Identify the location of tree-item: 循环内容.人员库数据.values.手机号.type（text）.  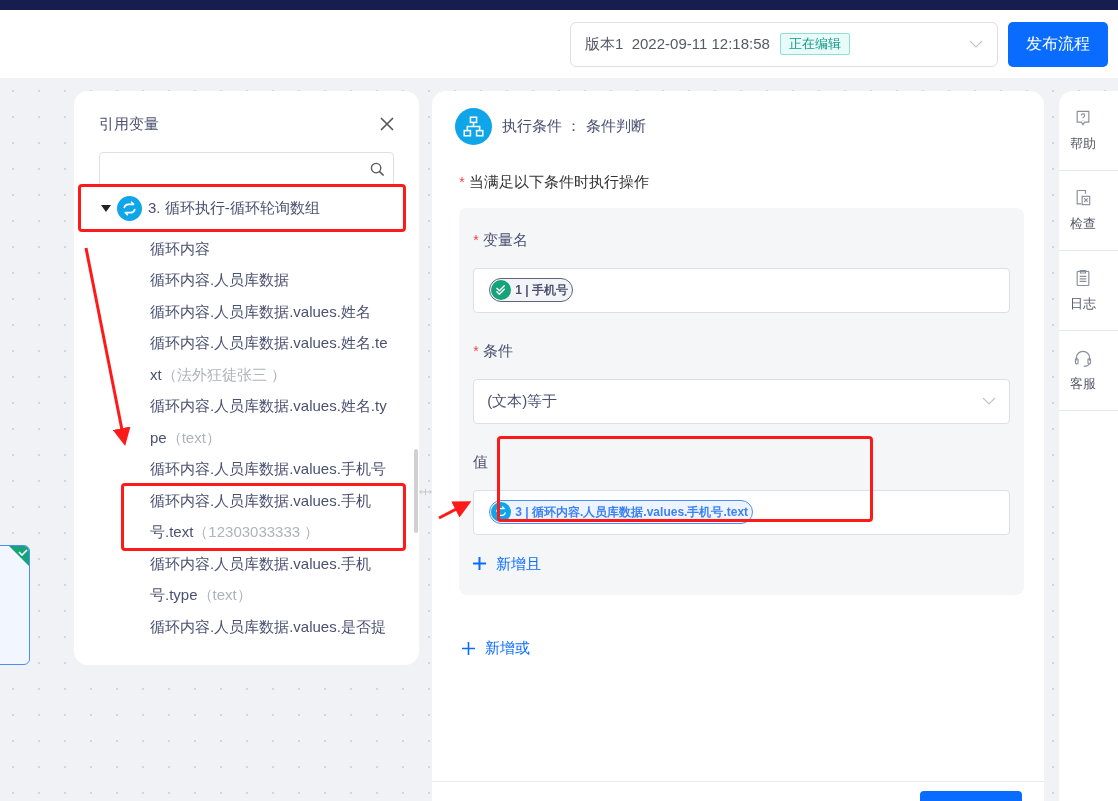
(269, 579).